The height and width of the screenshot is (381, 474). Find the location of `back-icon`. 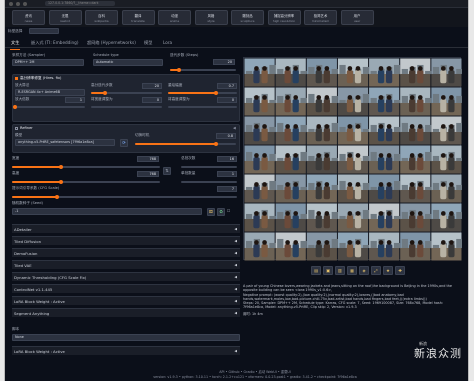

back-icon is located at coordinates (11, 4).